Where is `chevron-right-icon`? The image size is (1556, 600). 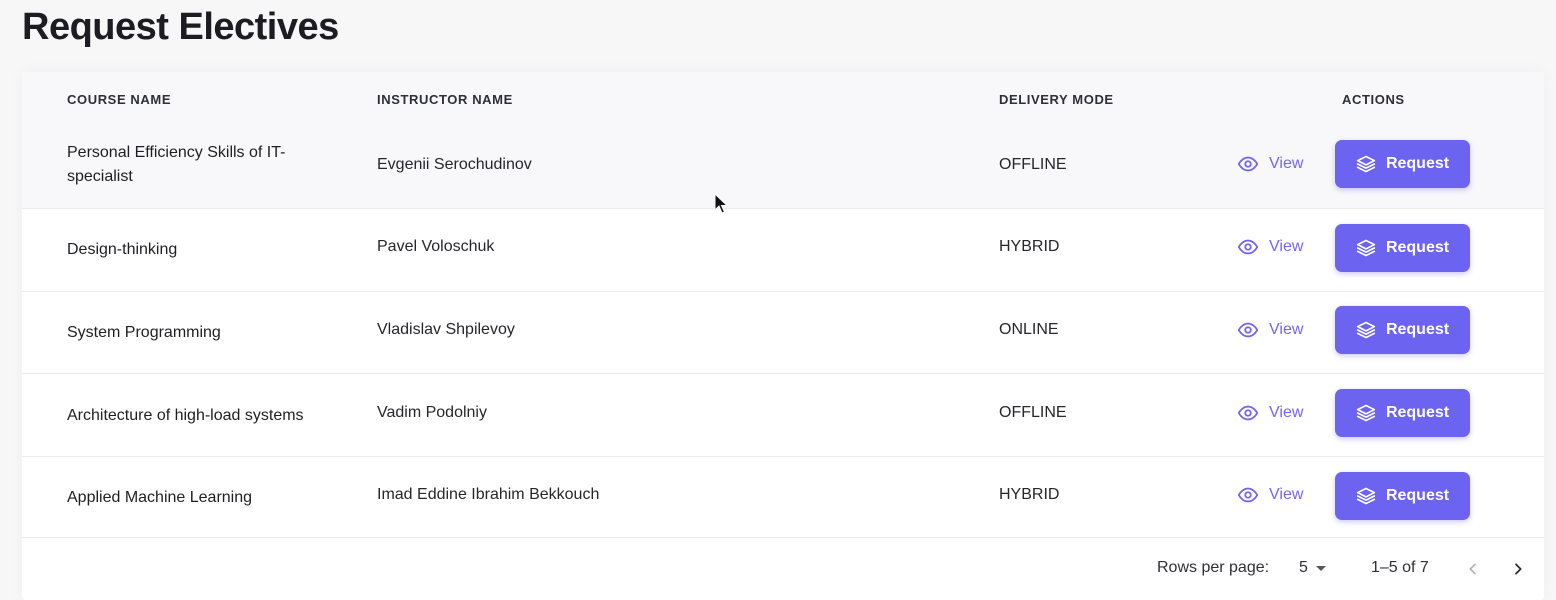 chevron-right-icon is located at coordinates (1518, 569).